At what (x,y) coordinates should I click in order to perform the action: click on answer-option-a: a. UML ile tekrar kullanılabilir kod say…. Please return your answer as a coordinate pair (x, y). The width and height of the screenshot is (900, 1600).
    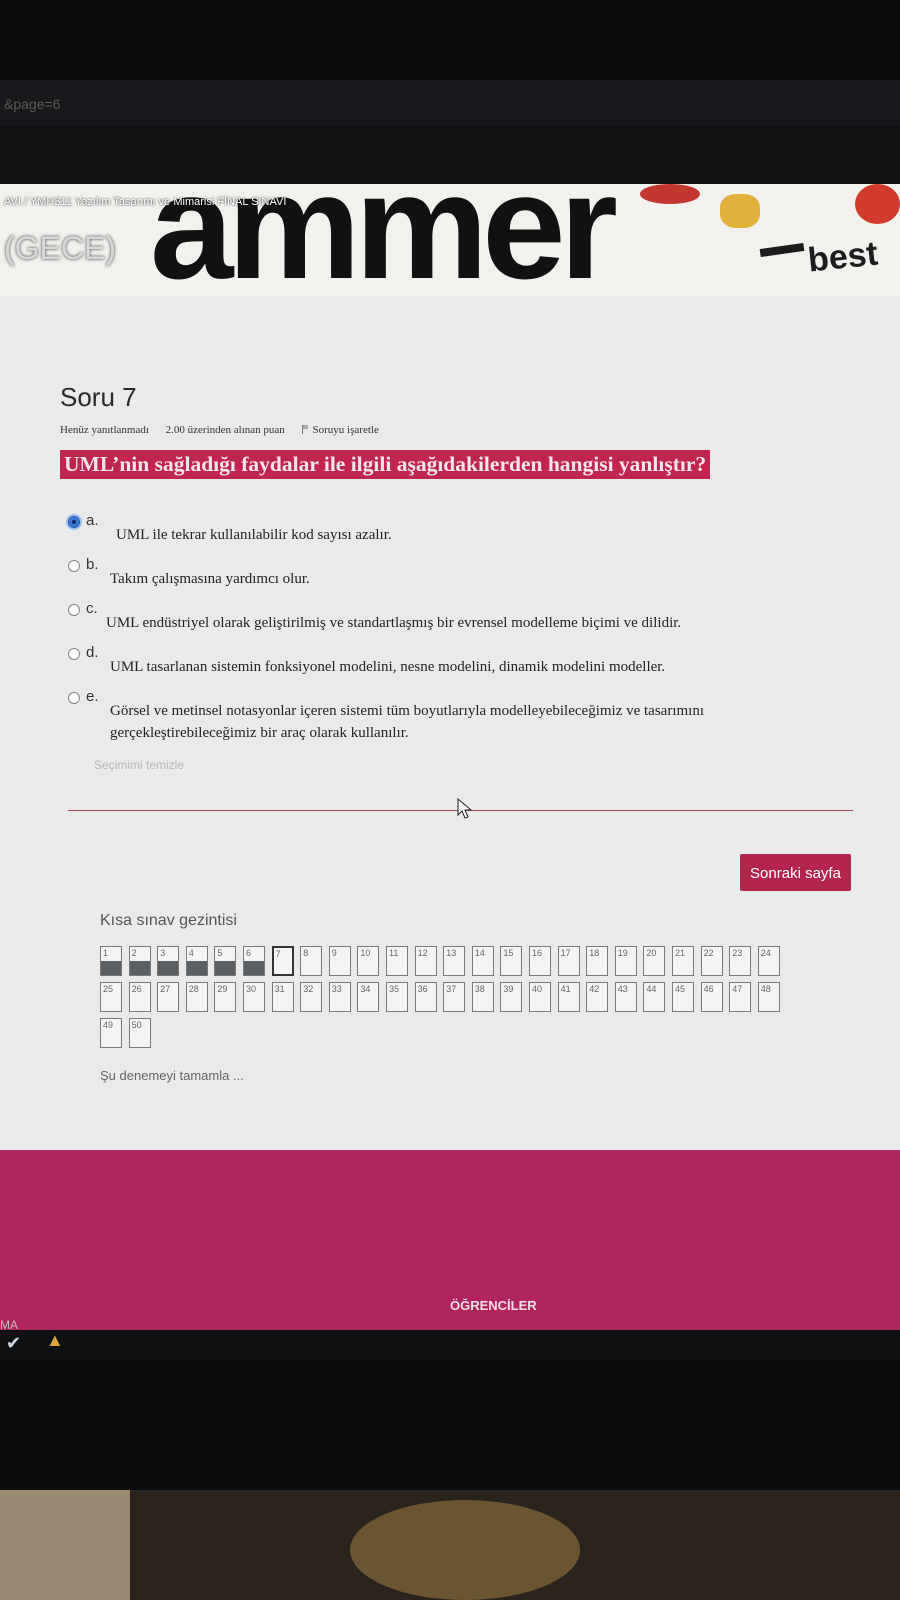
    Looking at the image, I should click on (476, 535).